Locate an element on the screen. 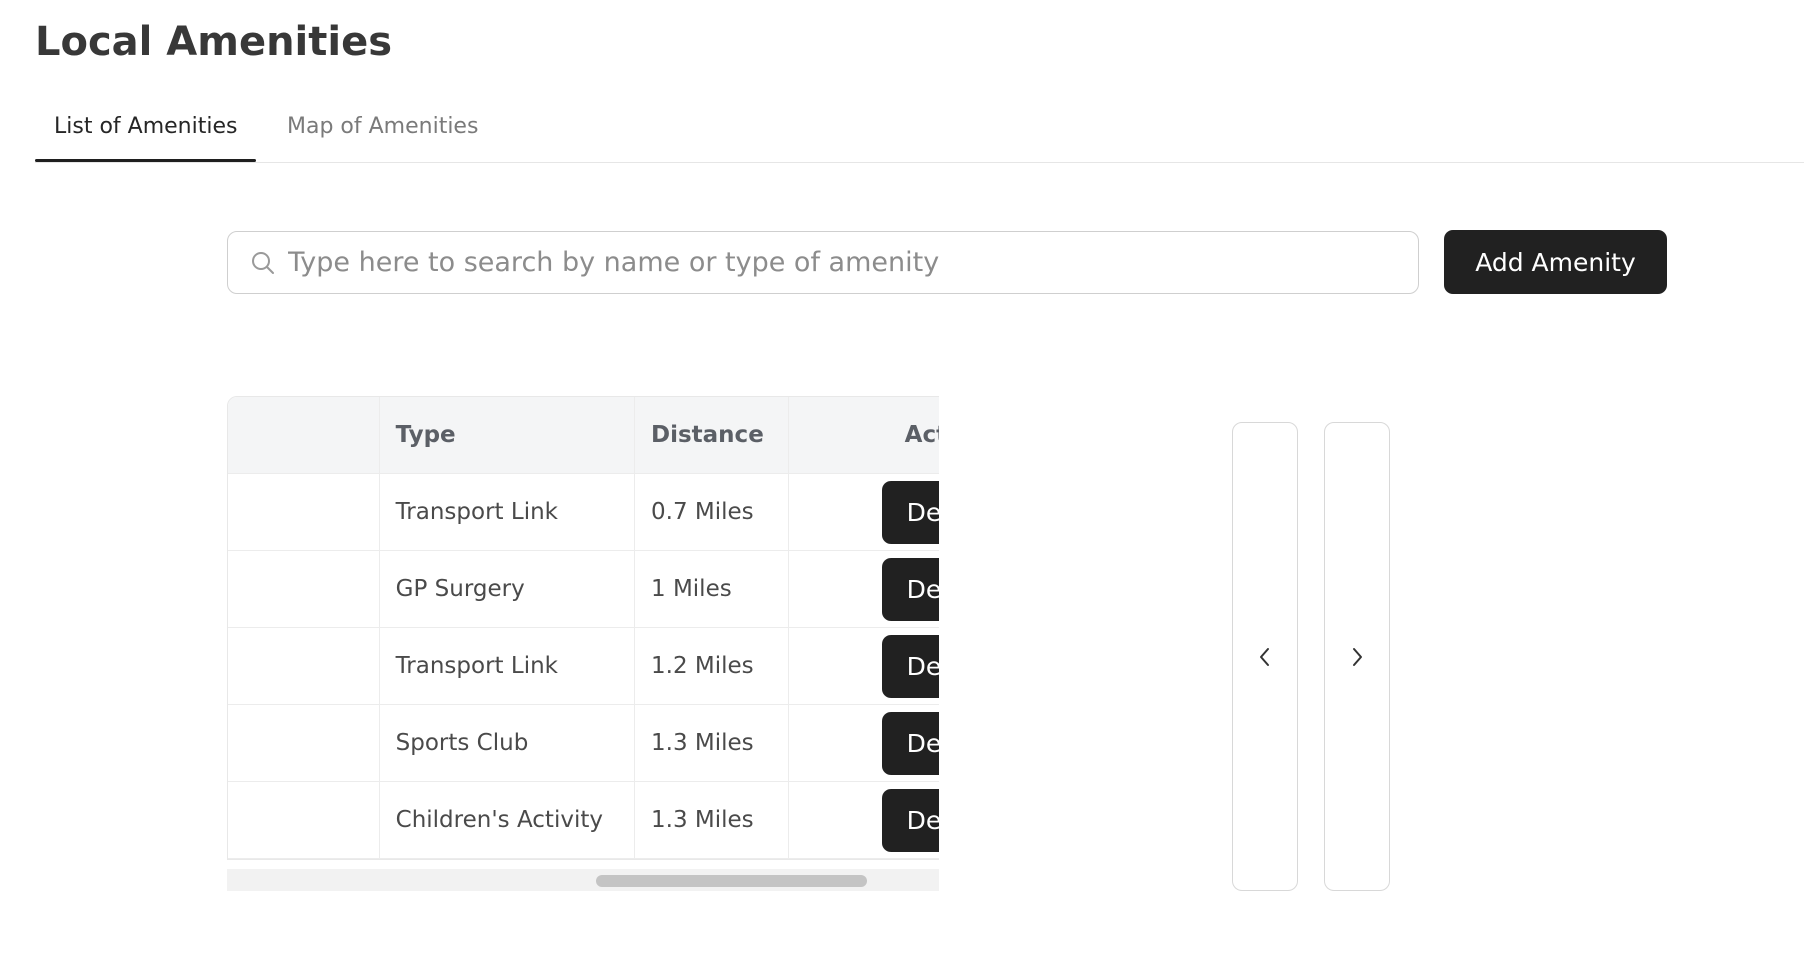  chevron-left-icon is located at coordinates (1264, 657).